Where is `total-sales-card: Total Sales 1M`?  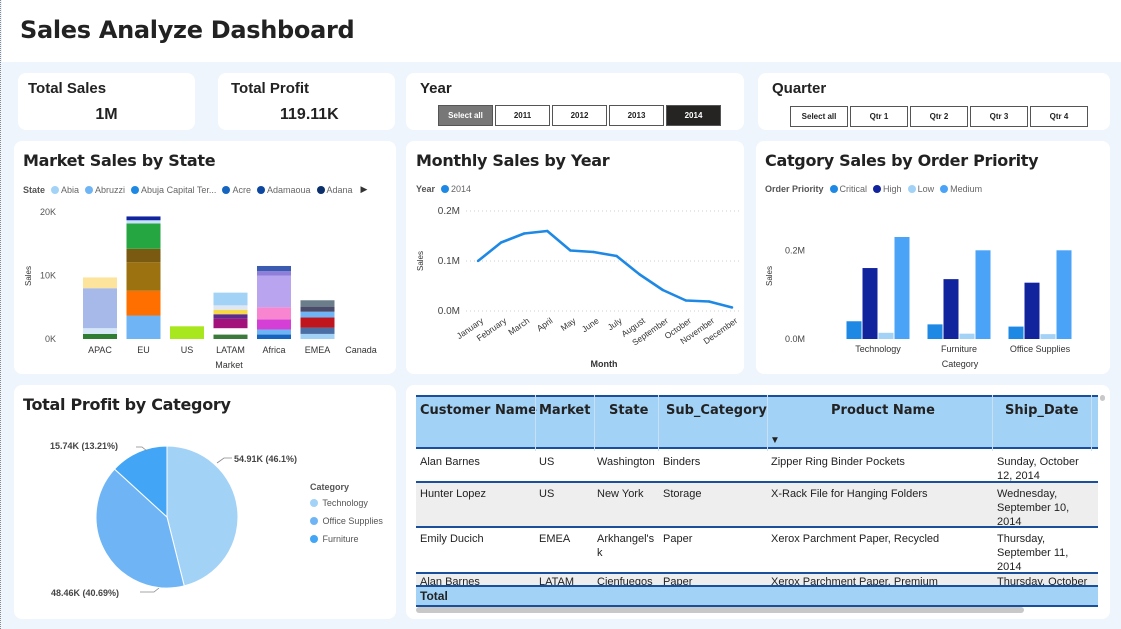
total-sales-card: Total Sales 1M is located at coordinates (106, 101).